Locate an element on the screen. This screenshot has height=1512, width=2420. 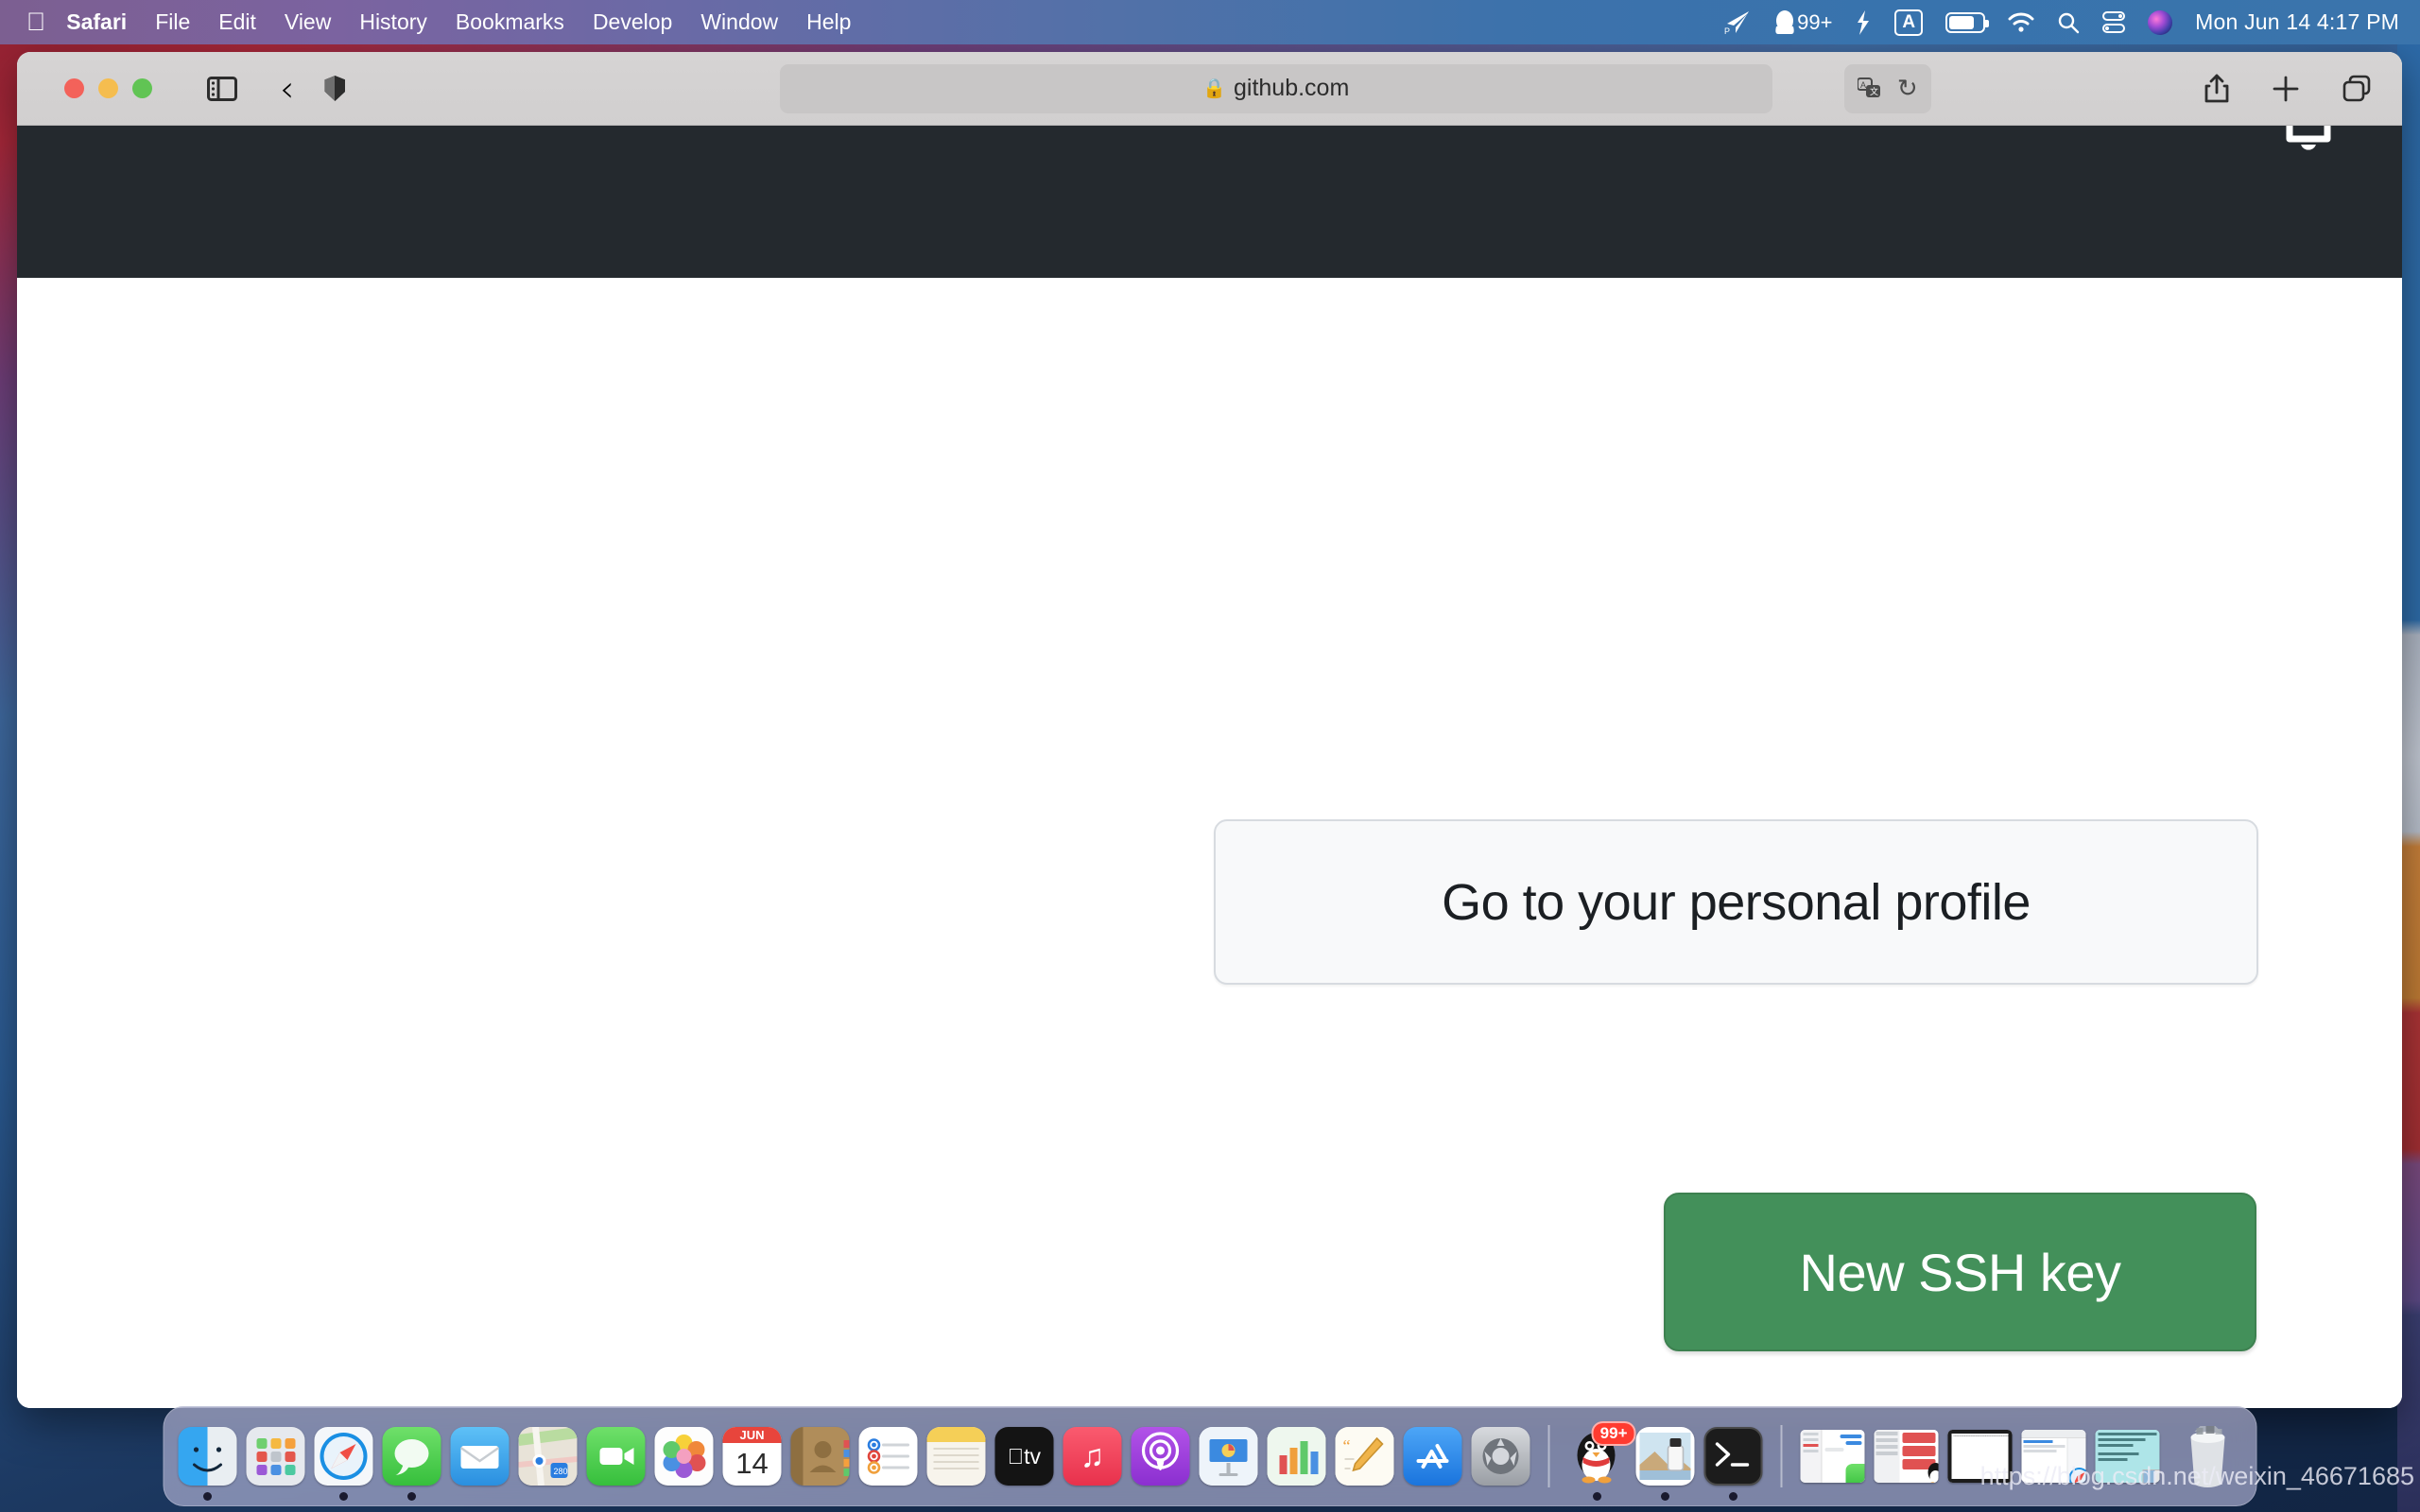
qq-badge-count: 99+ is located at coordinates (1815, 21).